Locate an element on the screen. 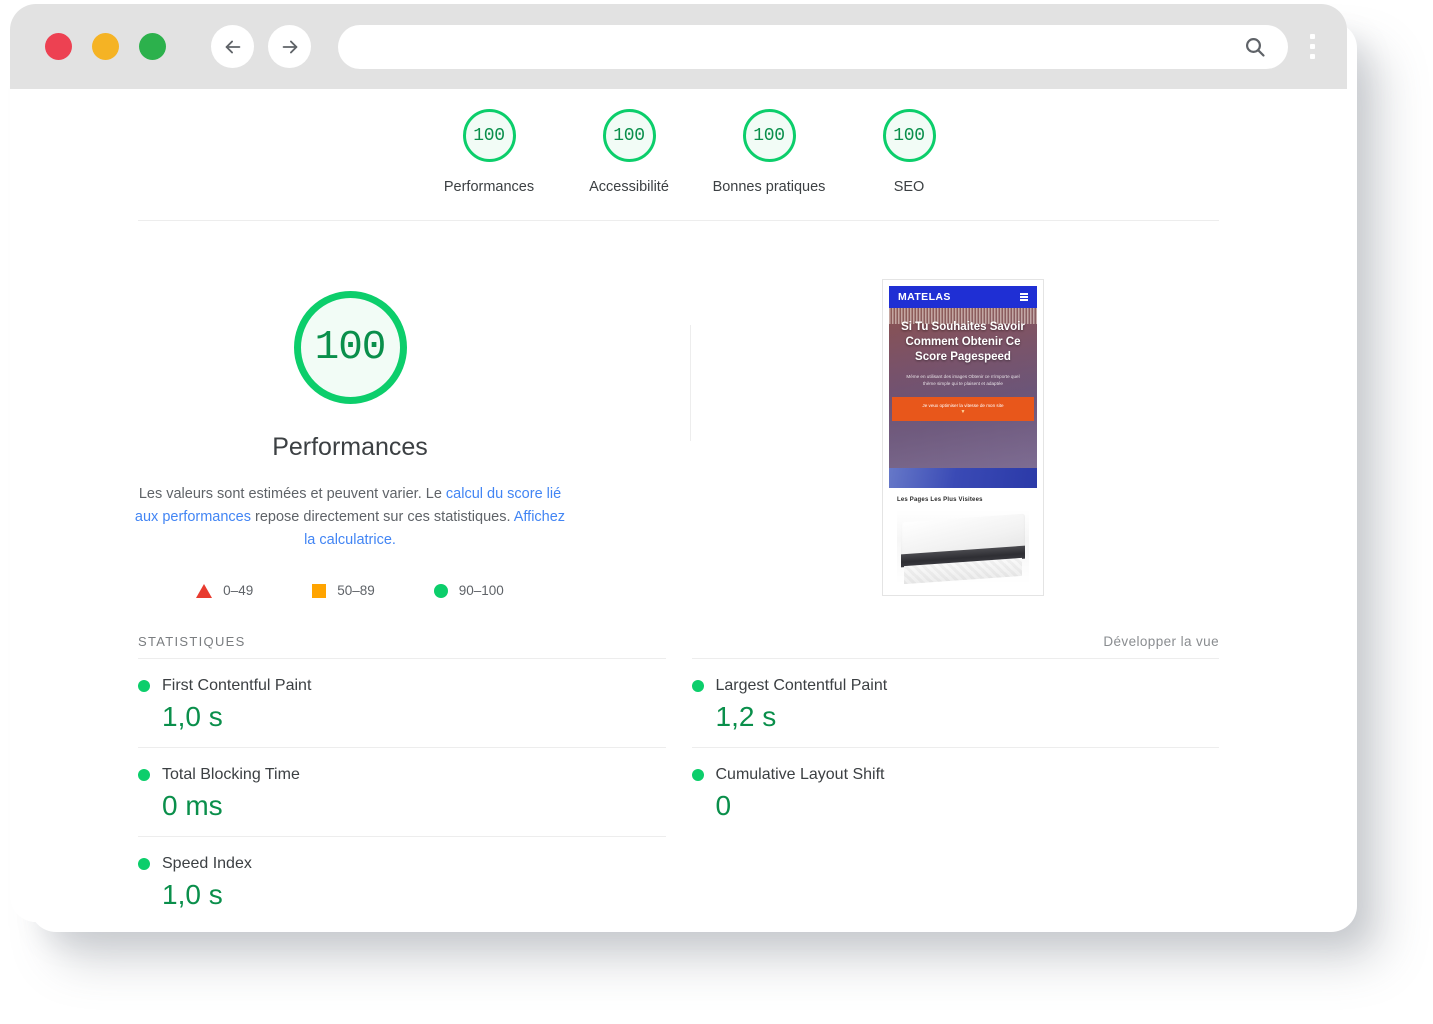 The height and width of the screenshot is (1024, 1433). metric-total-blocking-time: Total Blocking Time 0 ms is located at coordinates (402, 791).